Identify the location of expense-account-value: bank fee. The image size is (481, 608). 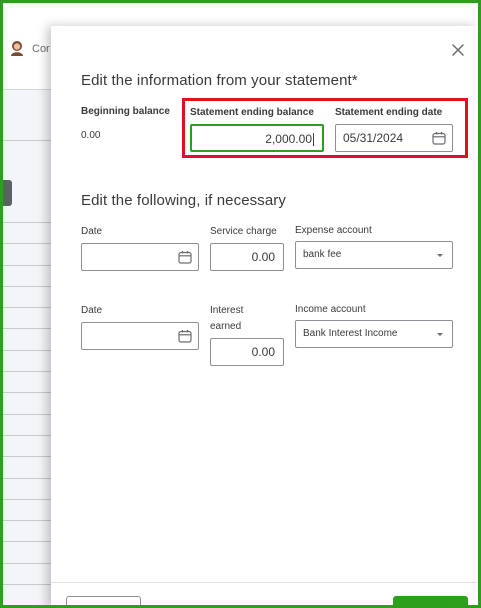
(322, 254).